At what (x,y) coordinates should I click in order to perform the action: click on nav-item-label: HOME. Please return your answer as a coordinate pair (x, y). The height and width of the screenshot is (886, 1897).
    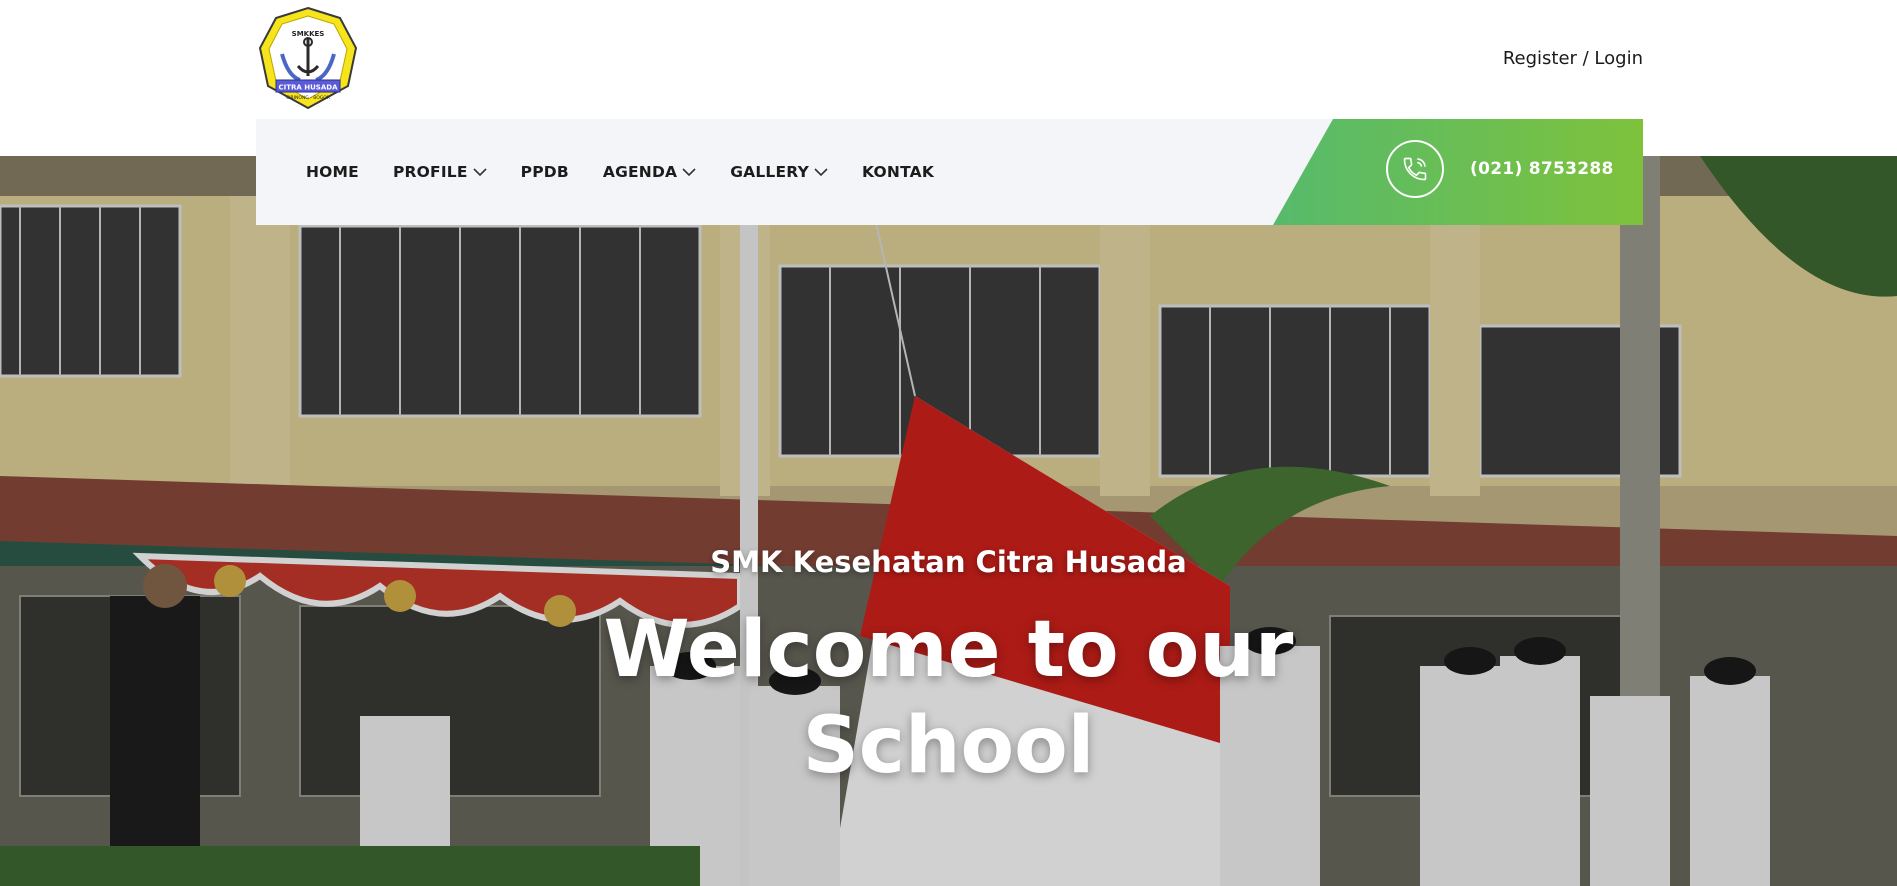
    Looking at the image, I should click on (332, 172).